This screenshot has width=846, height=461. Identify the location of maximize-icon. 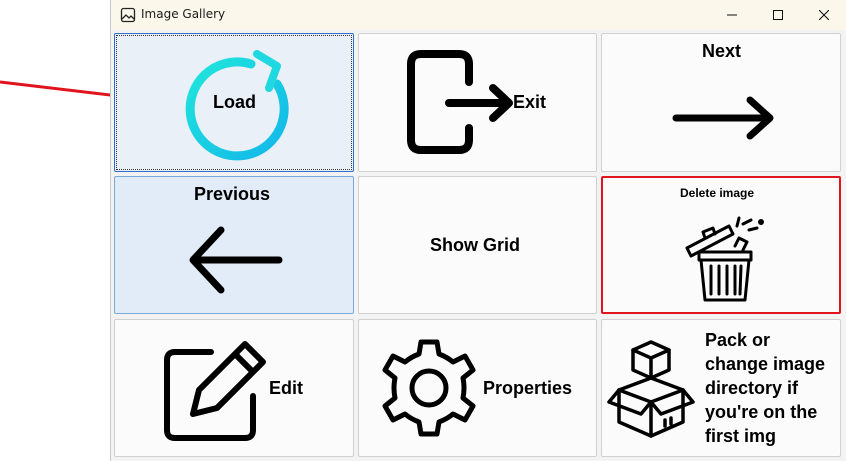
(778, 15).